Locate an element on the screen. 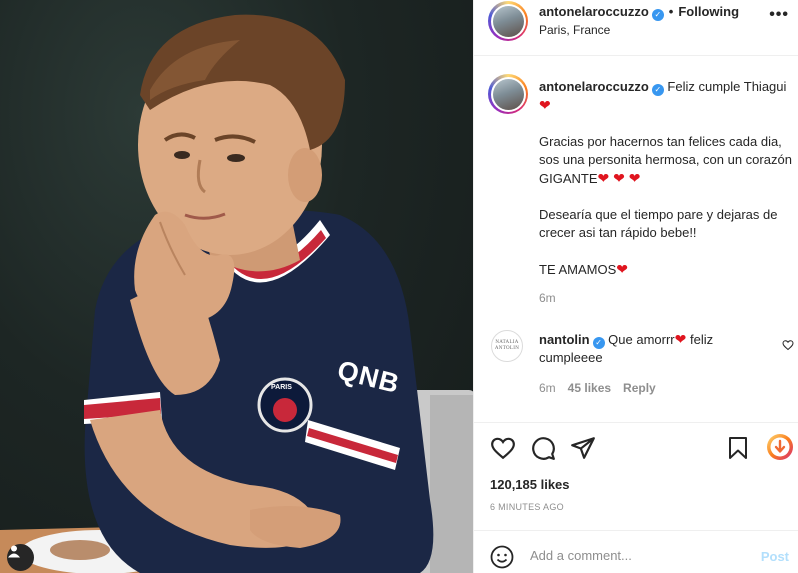  post-actions-bar is located at coordinates (636, 448).